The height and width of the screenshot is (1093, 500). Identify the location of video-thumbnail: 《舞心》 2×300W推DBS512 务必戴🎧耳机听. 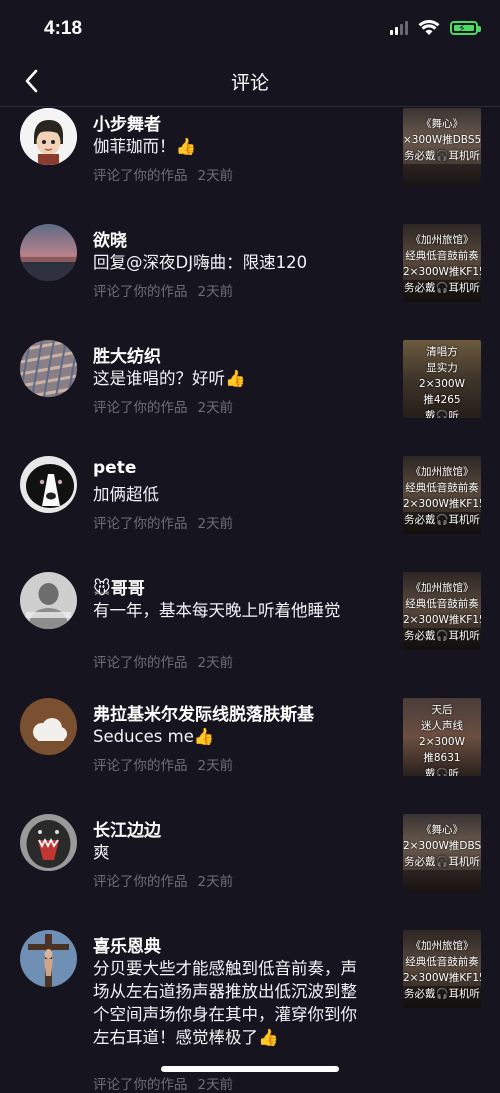
(442, 853).